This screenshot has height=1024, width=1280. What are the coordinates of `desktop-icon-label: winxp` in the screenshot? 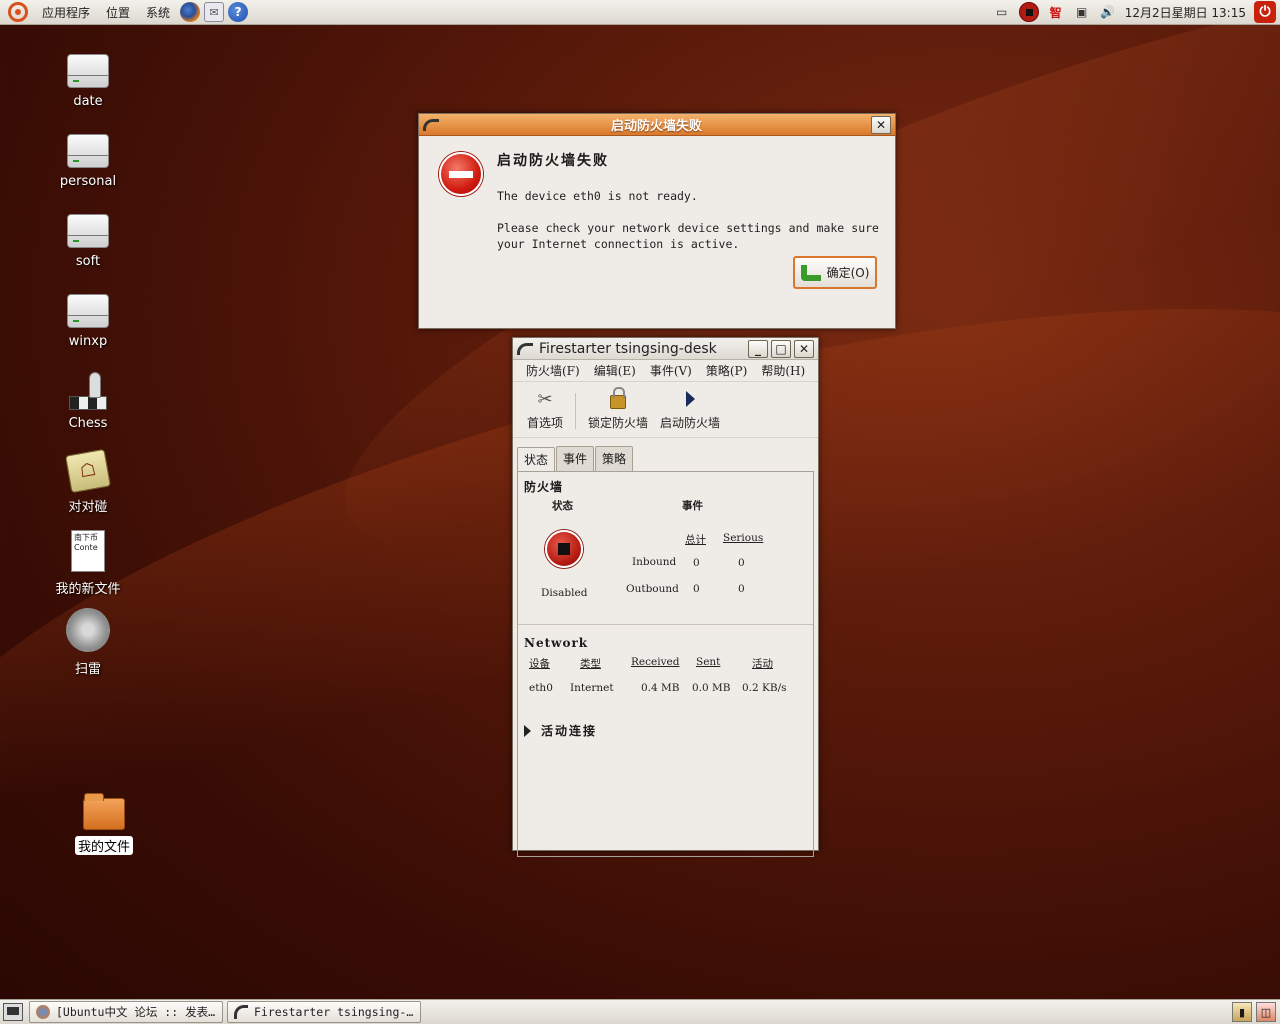 It's located at (88, 341).